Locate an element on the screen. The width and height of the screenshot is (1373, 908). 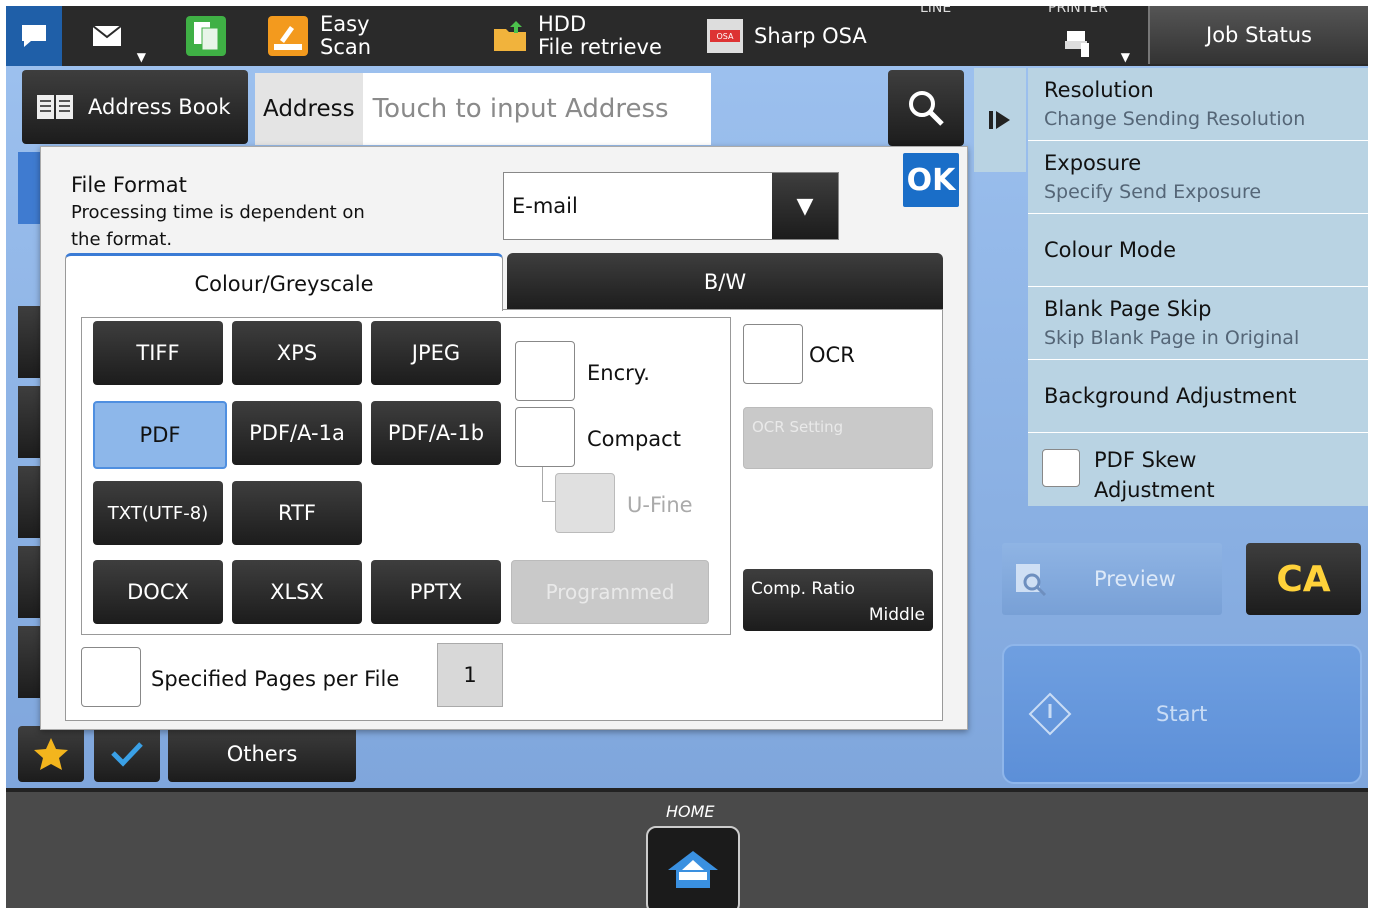
encry-label: Encry. is located at coordinates (618, 373).